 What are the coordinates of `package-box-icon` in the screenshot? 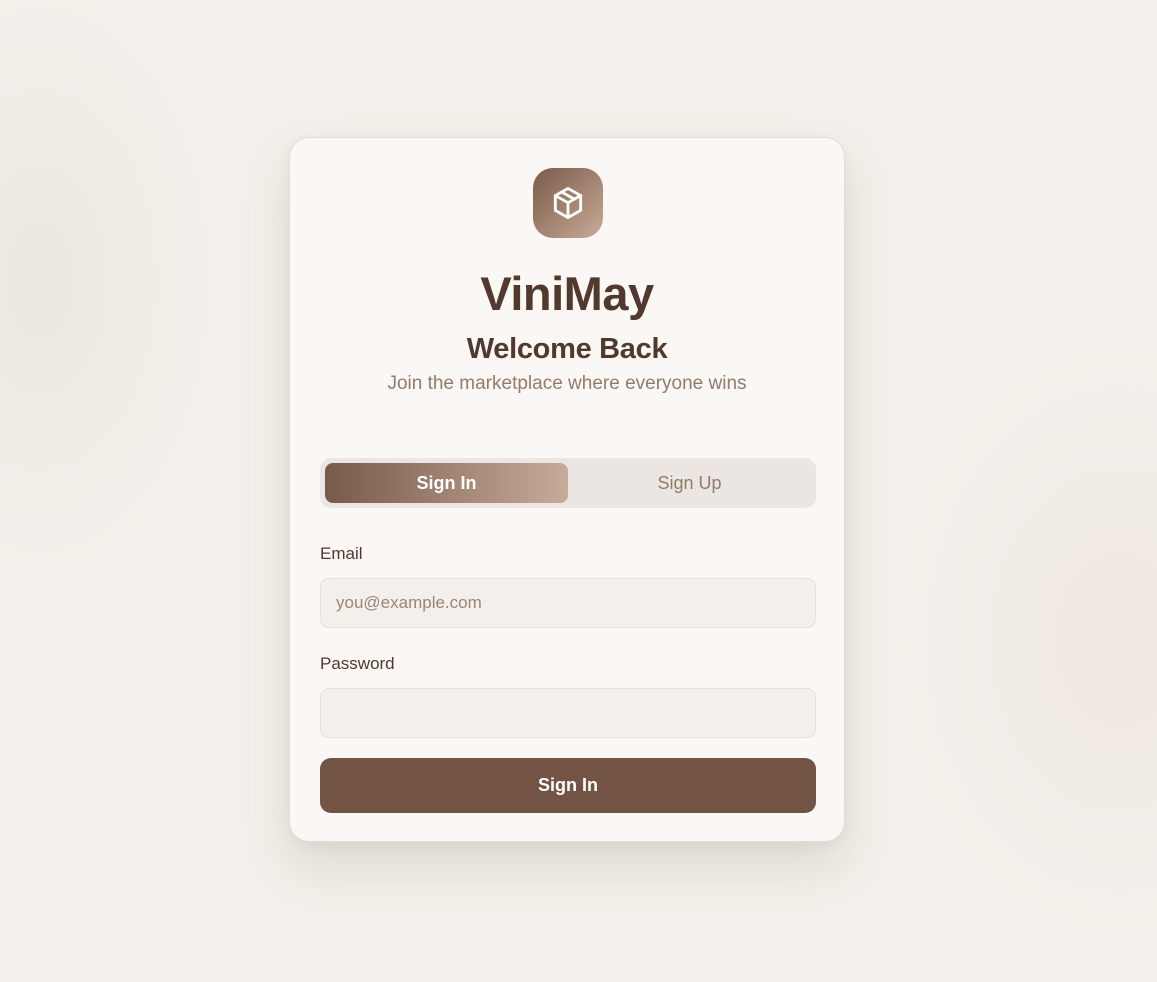 It's located at (568, 203).